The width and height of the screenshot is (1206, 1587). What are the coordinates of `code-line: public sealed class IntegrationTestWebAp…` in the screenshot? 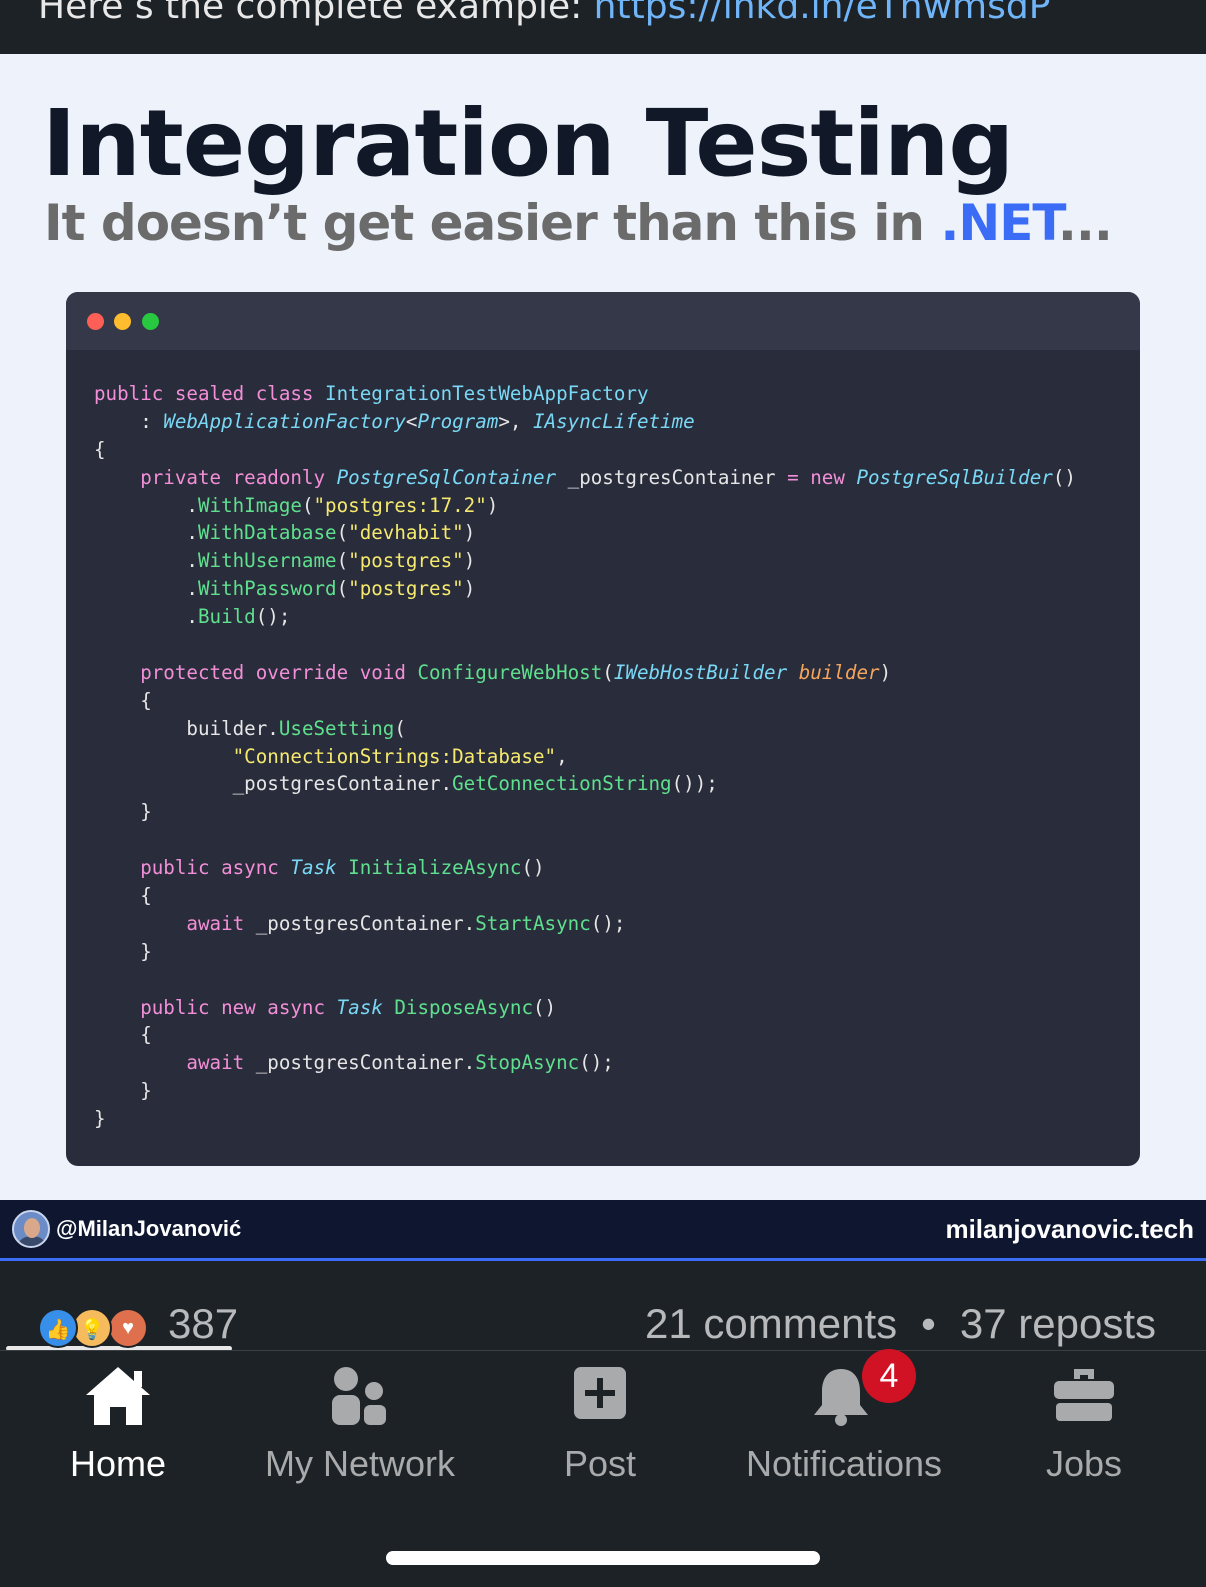 It's located at (371, 393).